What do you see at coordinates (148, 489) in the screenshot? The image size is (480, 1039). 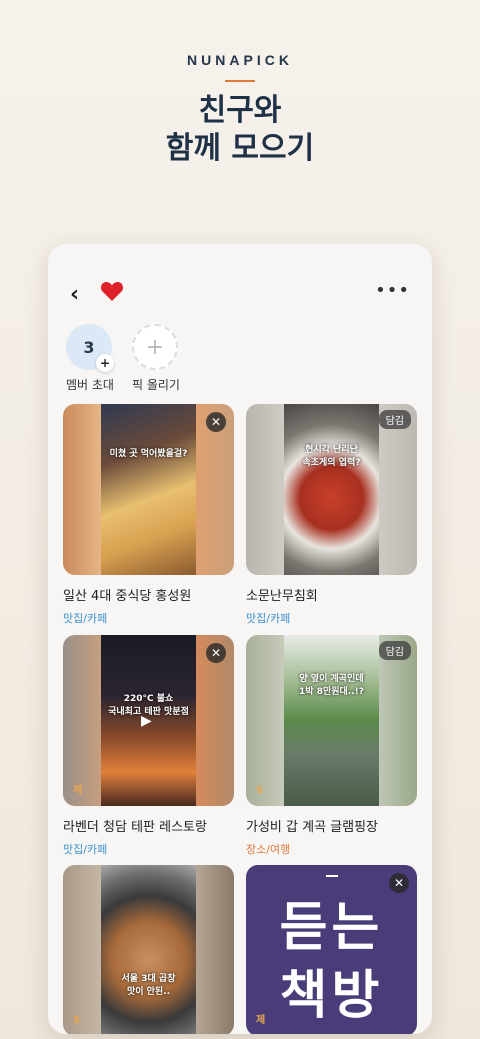 I see `pick-thumbnail: 미쳤 곳 먹어봤을걸? ✕` at bounding box center [148, 489].